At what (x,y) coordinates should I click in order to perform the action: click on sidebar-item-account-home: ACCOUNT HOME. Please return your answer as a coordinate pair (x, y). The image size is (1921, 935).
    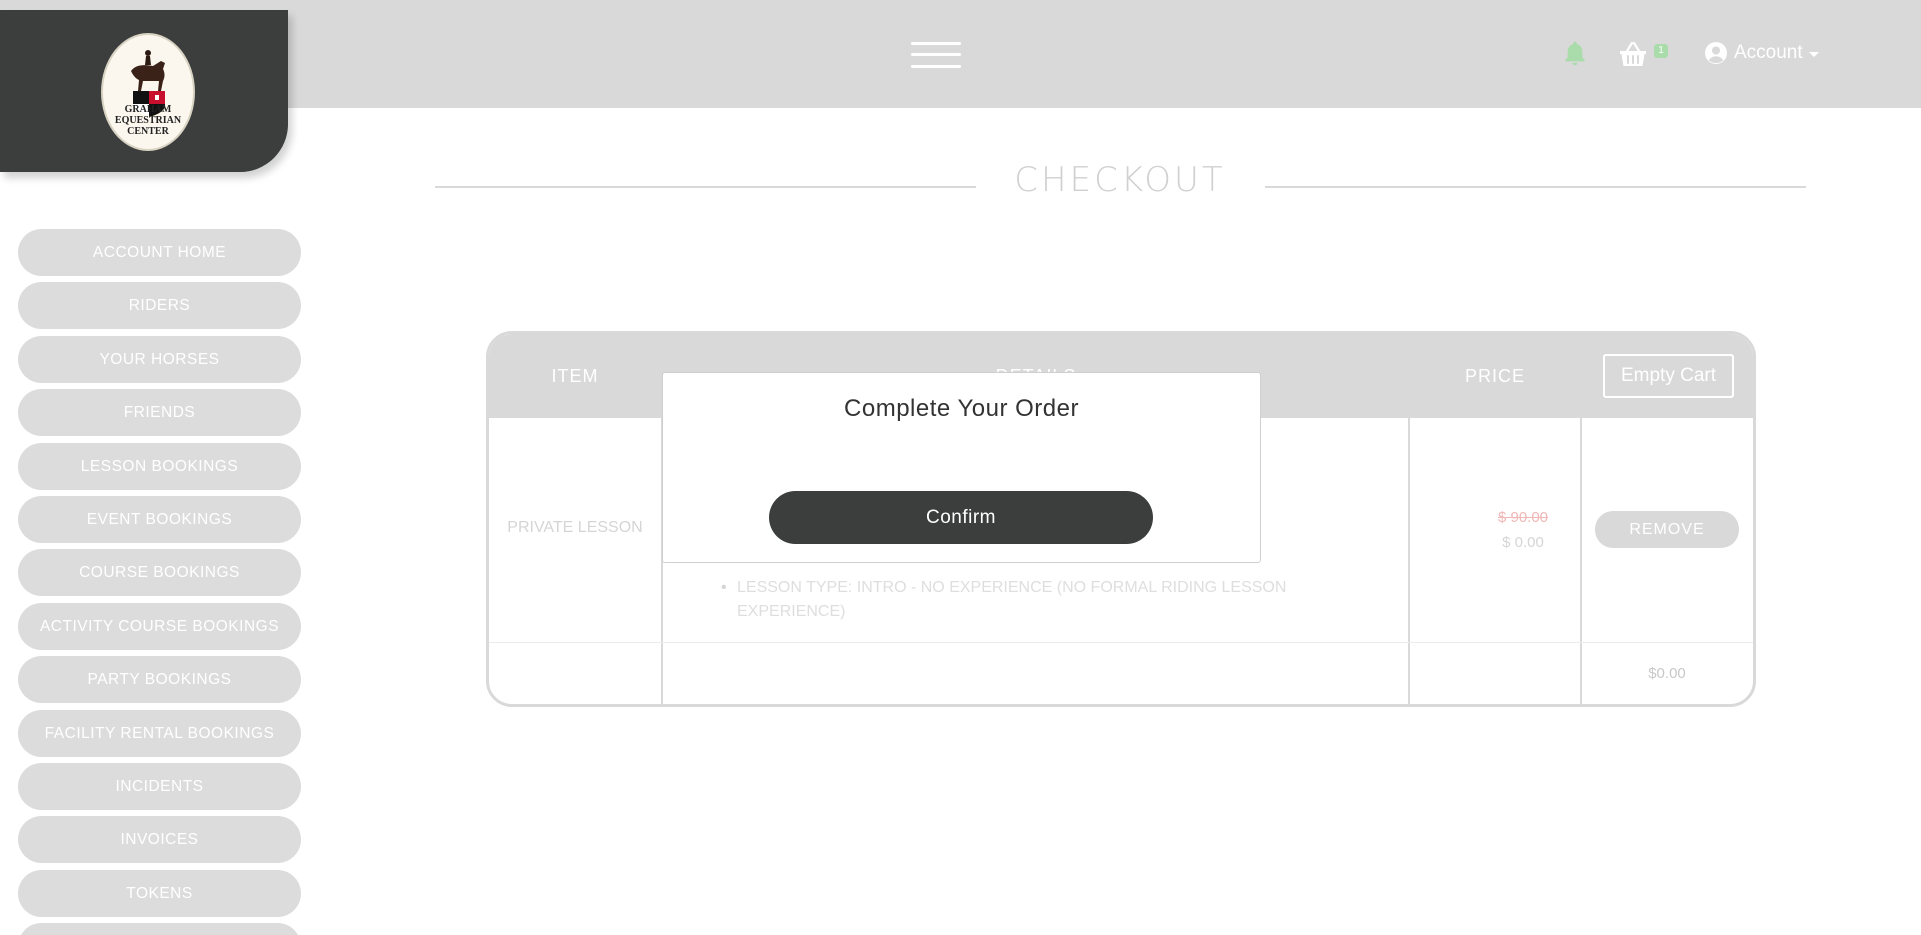
    Looking at the image, I should click on (159, 252).